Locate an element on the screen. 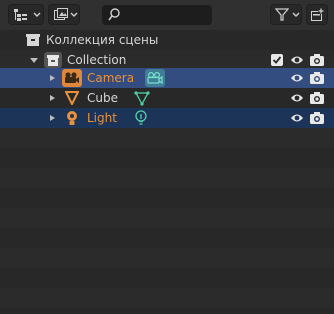 The image size is (334, 314). light-data-icon is located at coordinates (141, 118).